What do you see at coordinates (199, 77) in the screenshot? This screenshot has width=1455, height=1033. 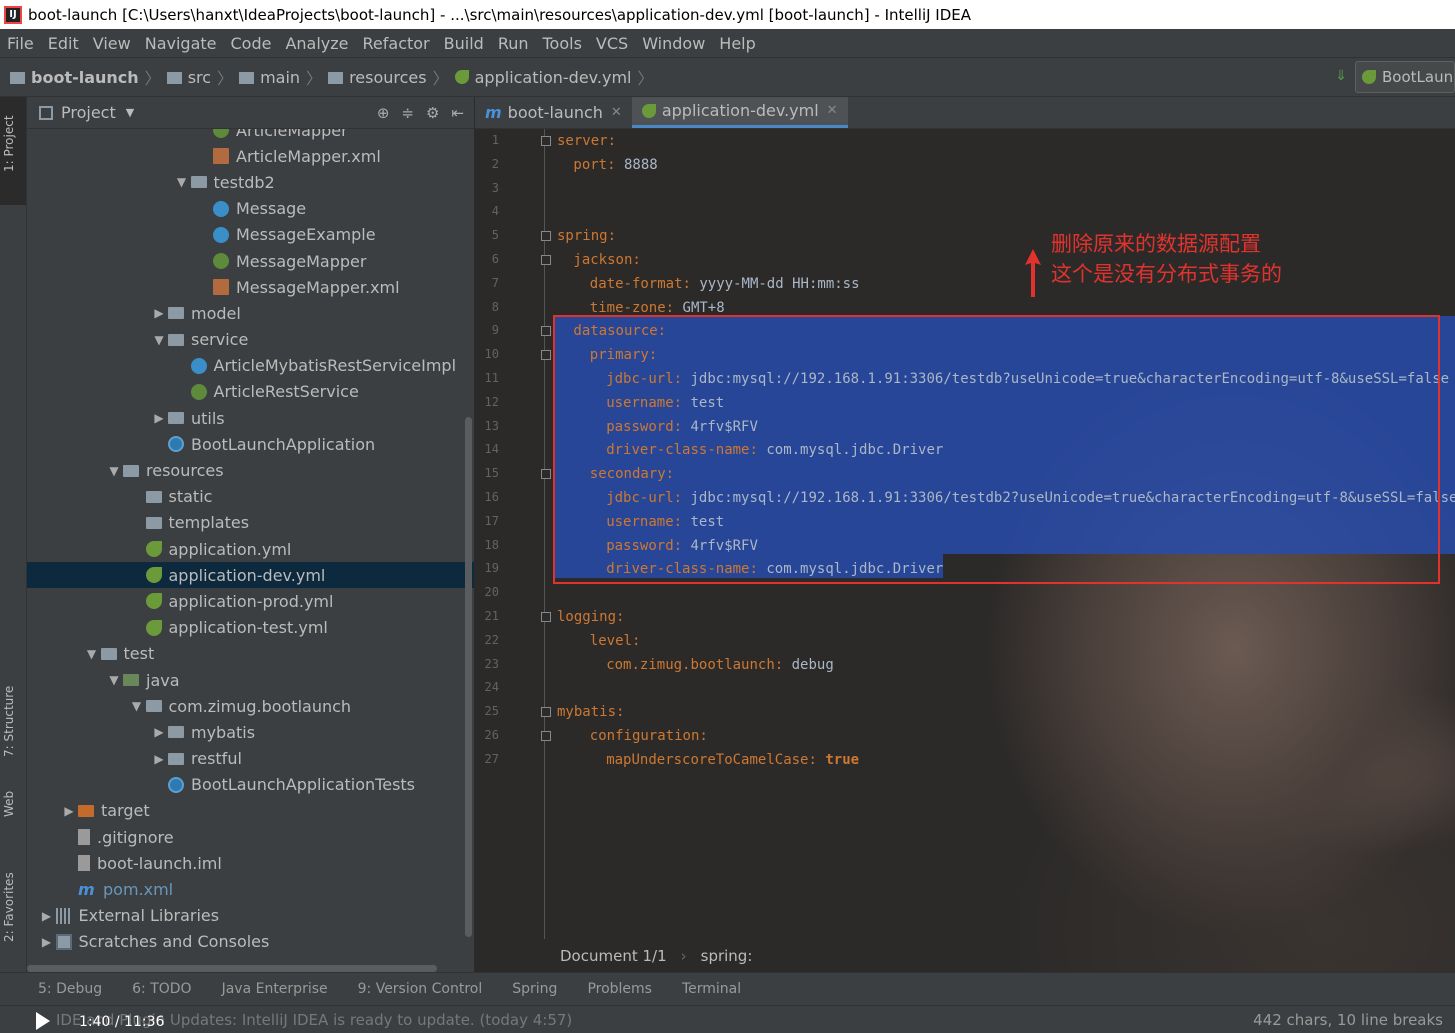 I see `breadcrumb-item: src 〉` at bounding box center [199, 77].